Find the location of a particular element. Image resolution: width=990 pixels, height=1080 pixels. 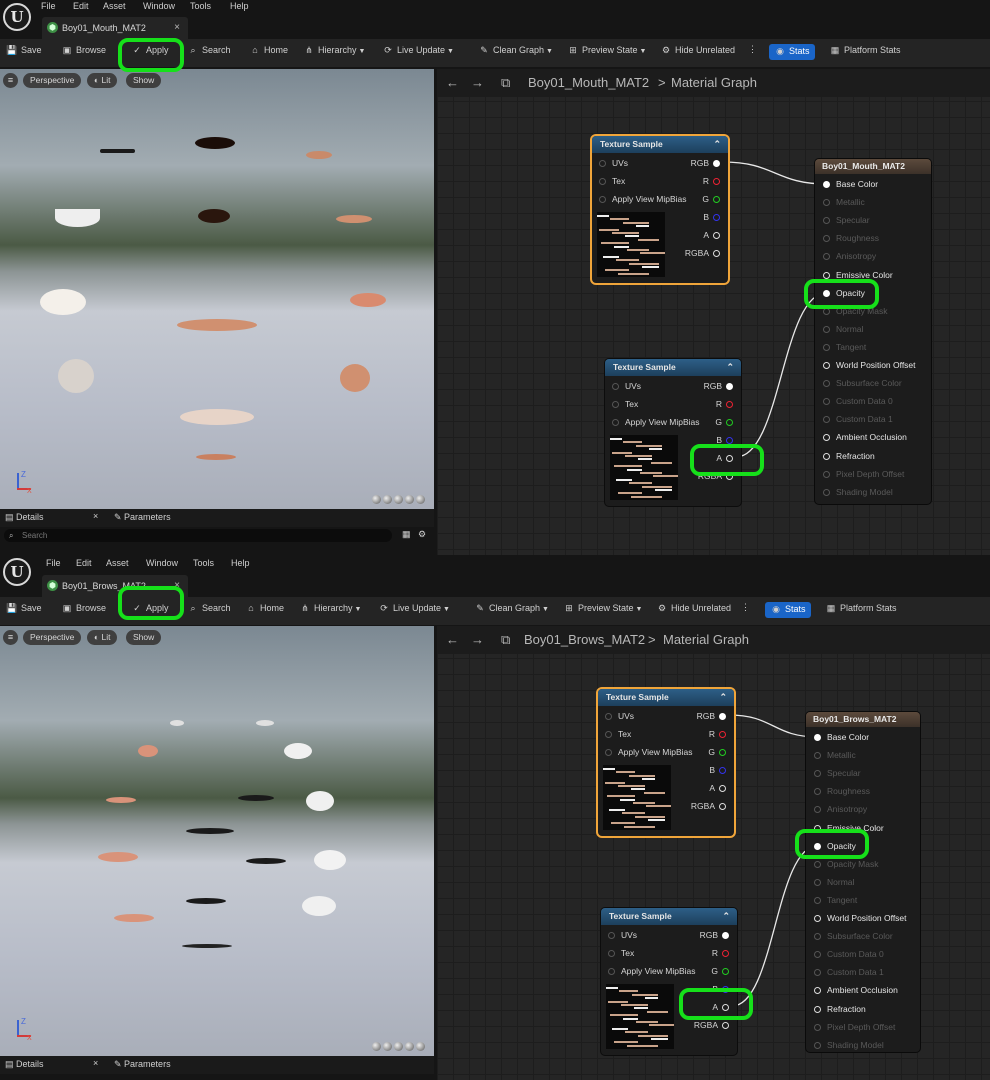

menu-window: Window is located at coordinates (162, 563).